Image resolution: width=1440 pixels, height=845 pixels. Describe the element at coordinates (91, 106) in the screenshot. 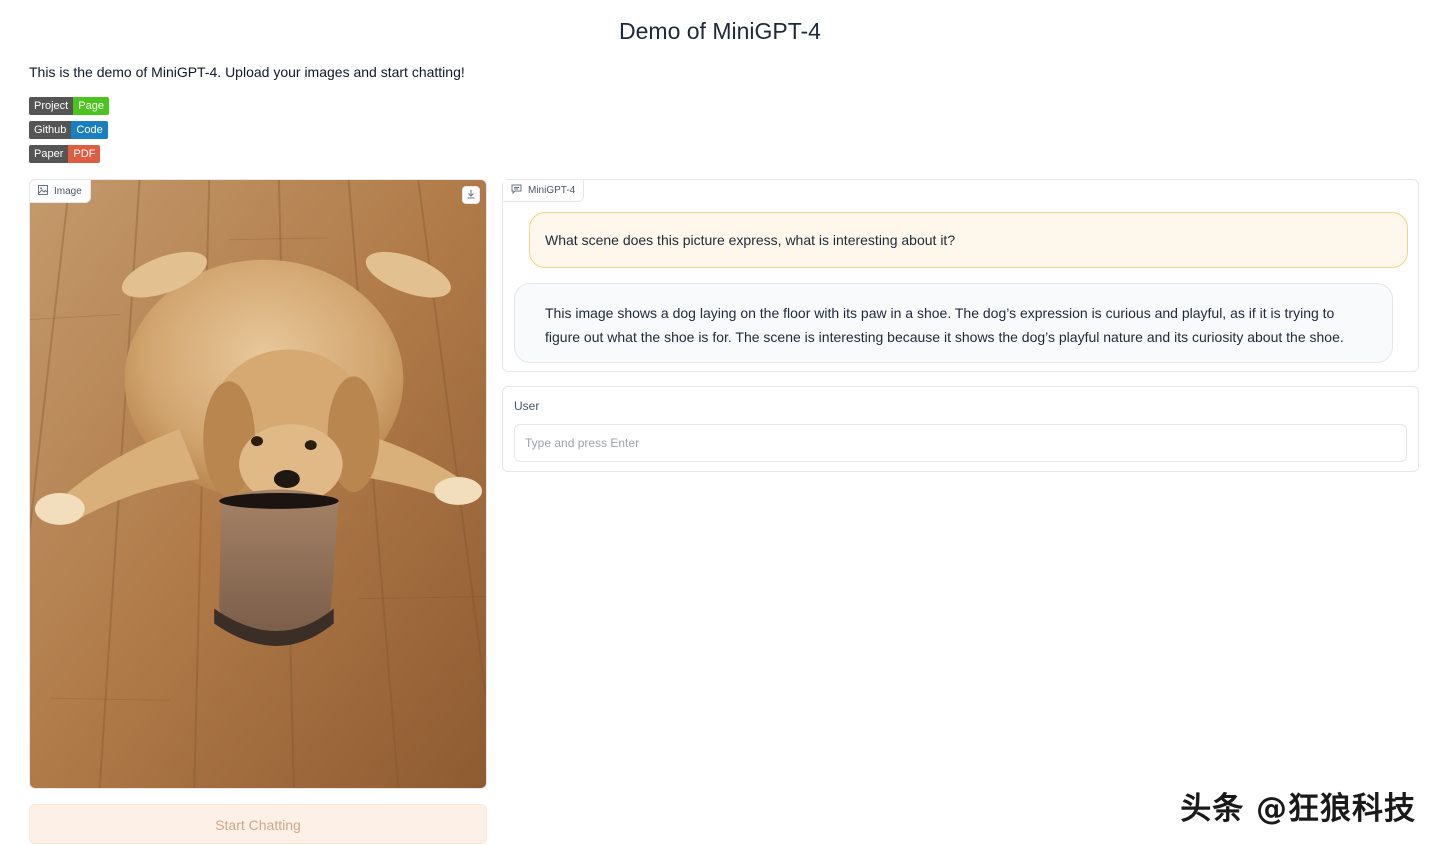

I see `badge-right-label: Page` at that location.